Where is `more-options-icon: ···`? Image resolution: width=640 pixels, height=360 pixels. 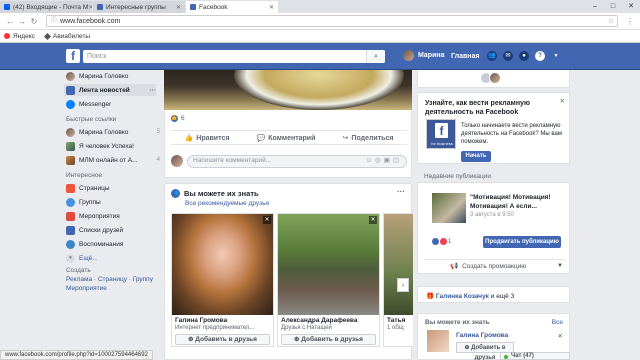
more-options-icon: ··· is located at coordinates (401, 191).